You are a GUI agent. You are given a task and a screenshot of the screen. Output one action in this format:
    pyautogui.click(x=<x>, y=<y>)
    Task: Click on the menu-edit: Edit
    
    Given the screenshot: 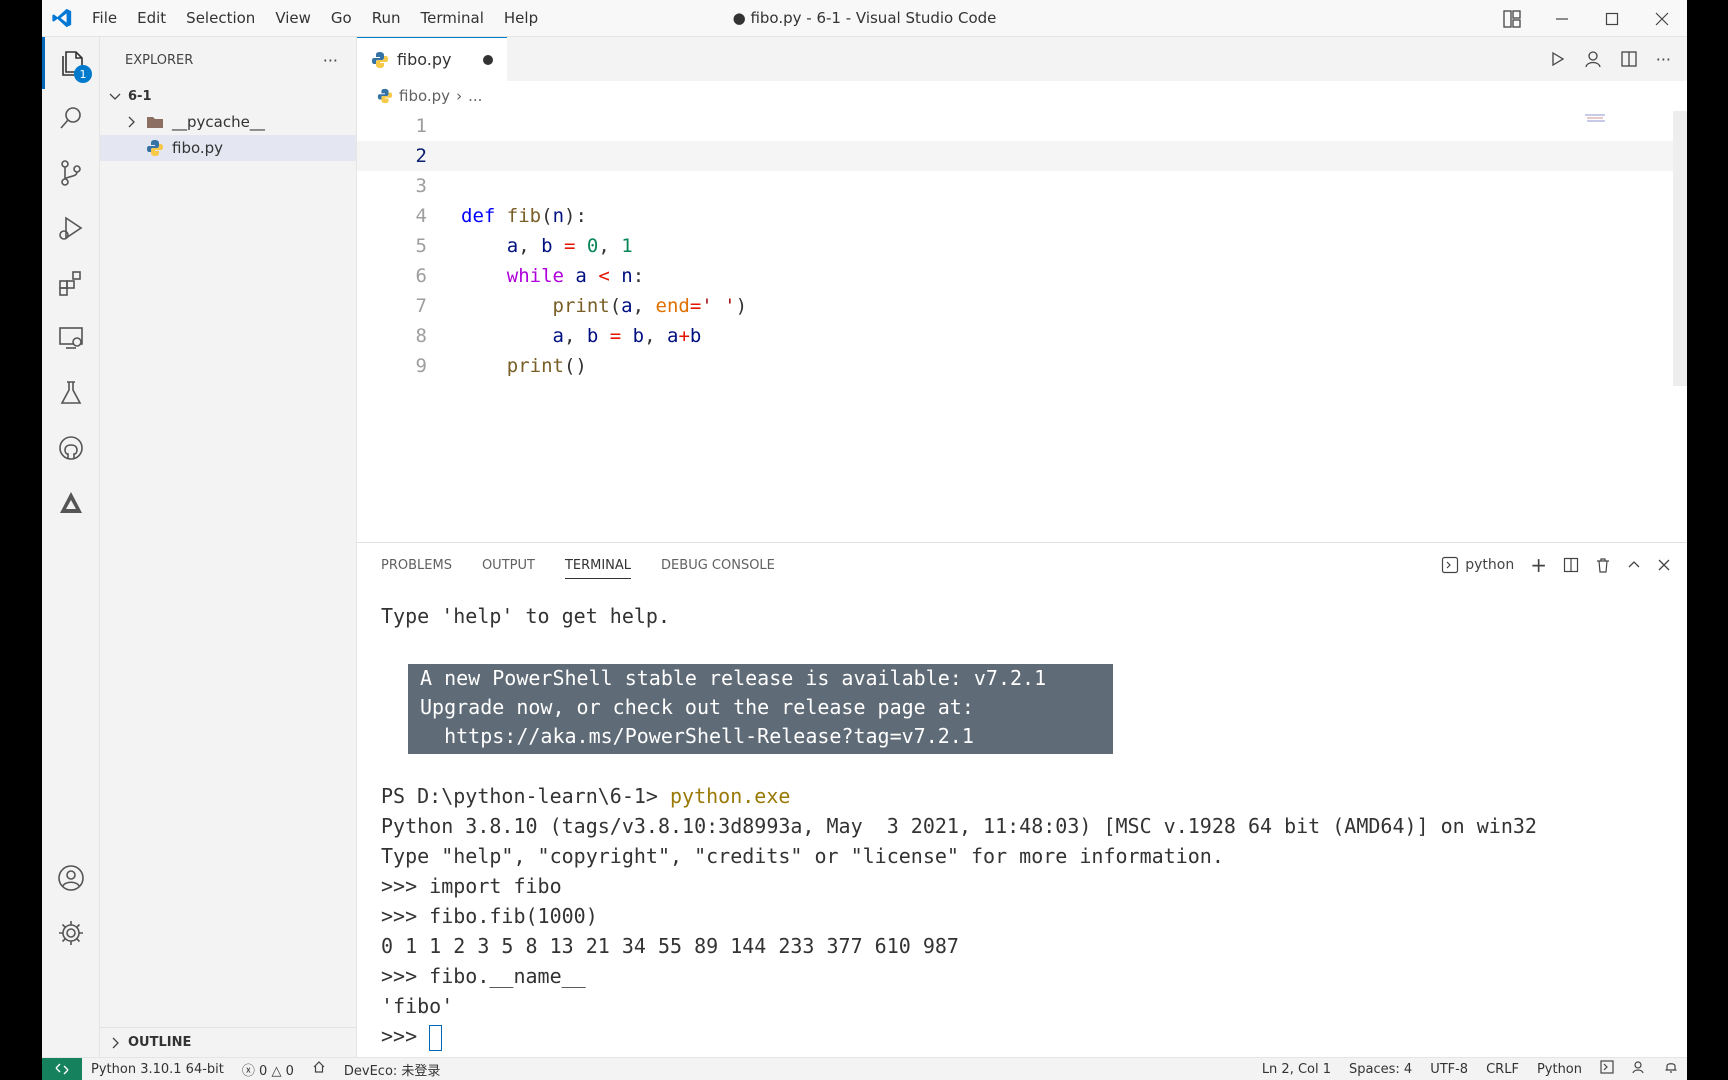 What is the action you would take?
    pyautogui.click(x=151, y=18)
    